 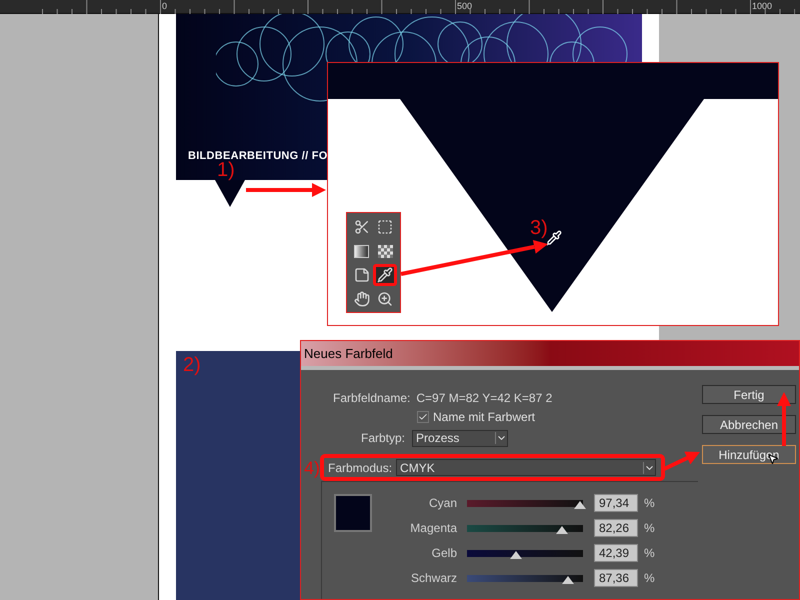 I want to click on channel-value-field: 87,36, so click(x=616, y=578).